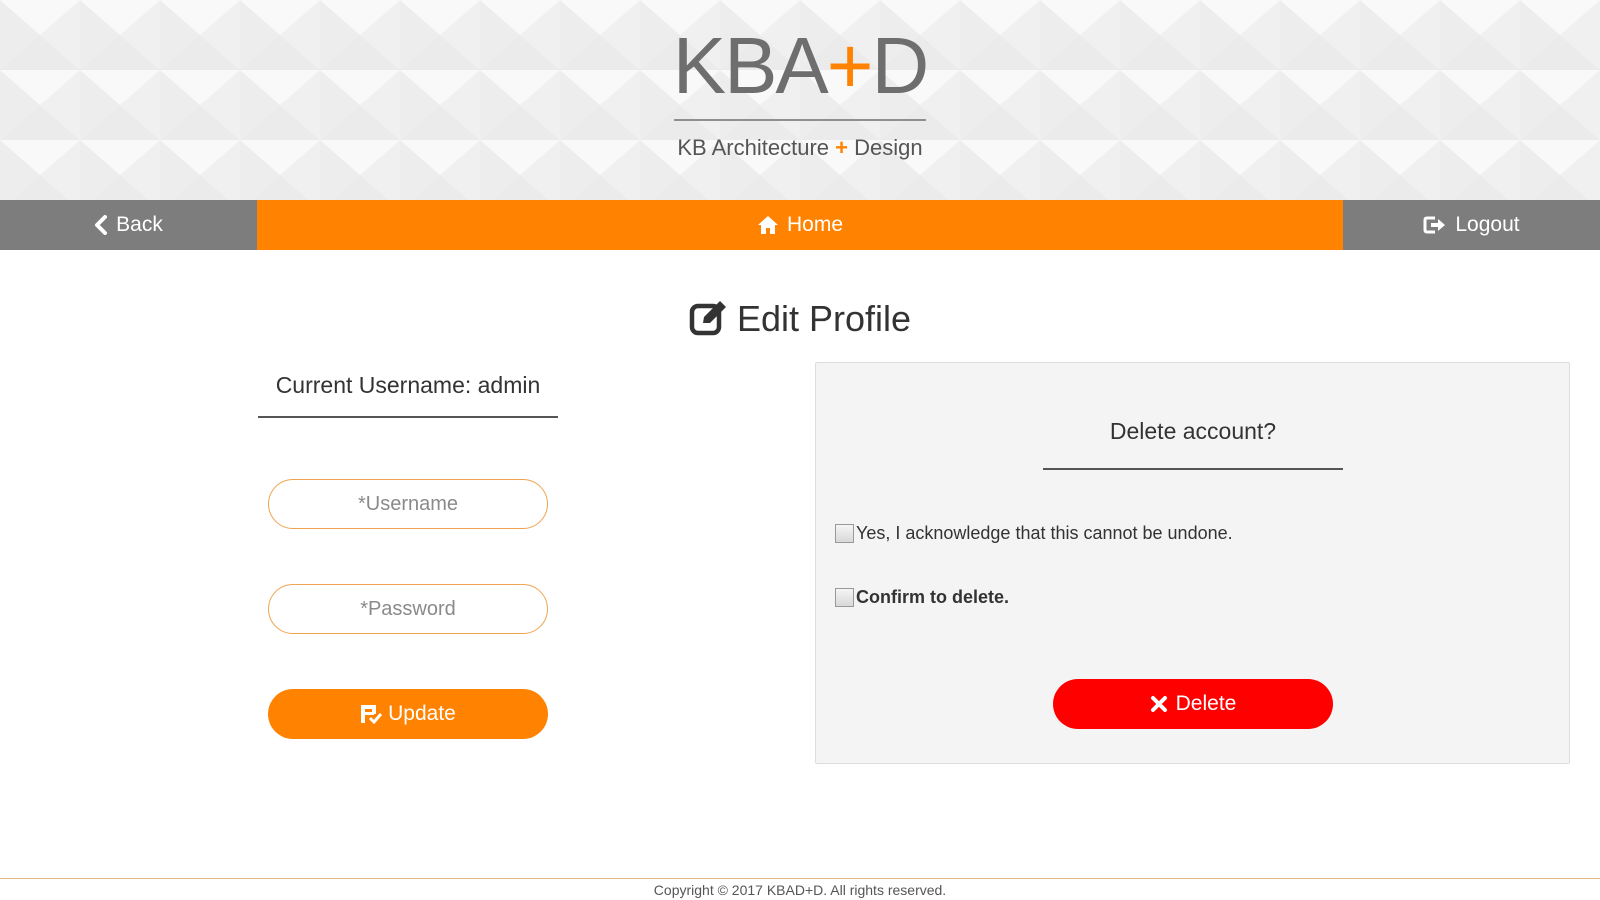 The image size is (1600, 900). Describe the element at coordinates (900, 65) in the screenshot. I see `logo-text-right: D` at that location.